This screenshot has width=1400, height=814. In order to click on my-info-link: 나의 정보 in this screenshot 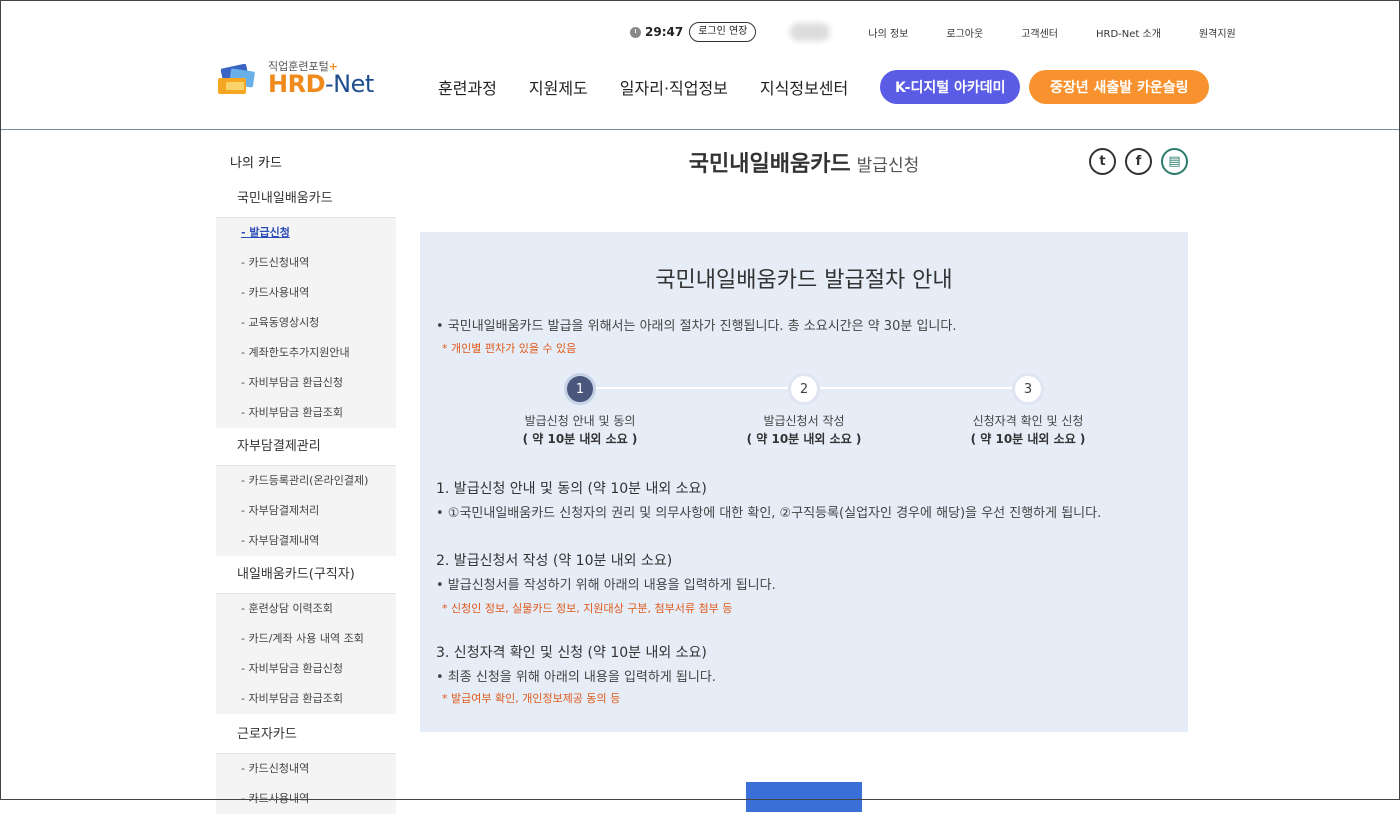, I will do `click(888, 32)`.